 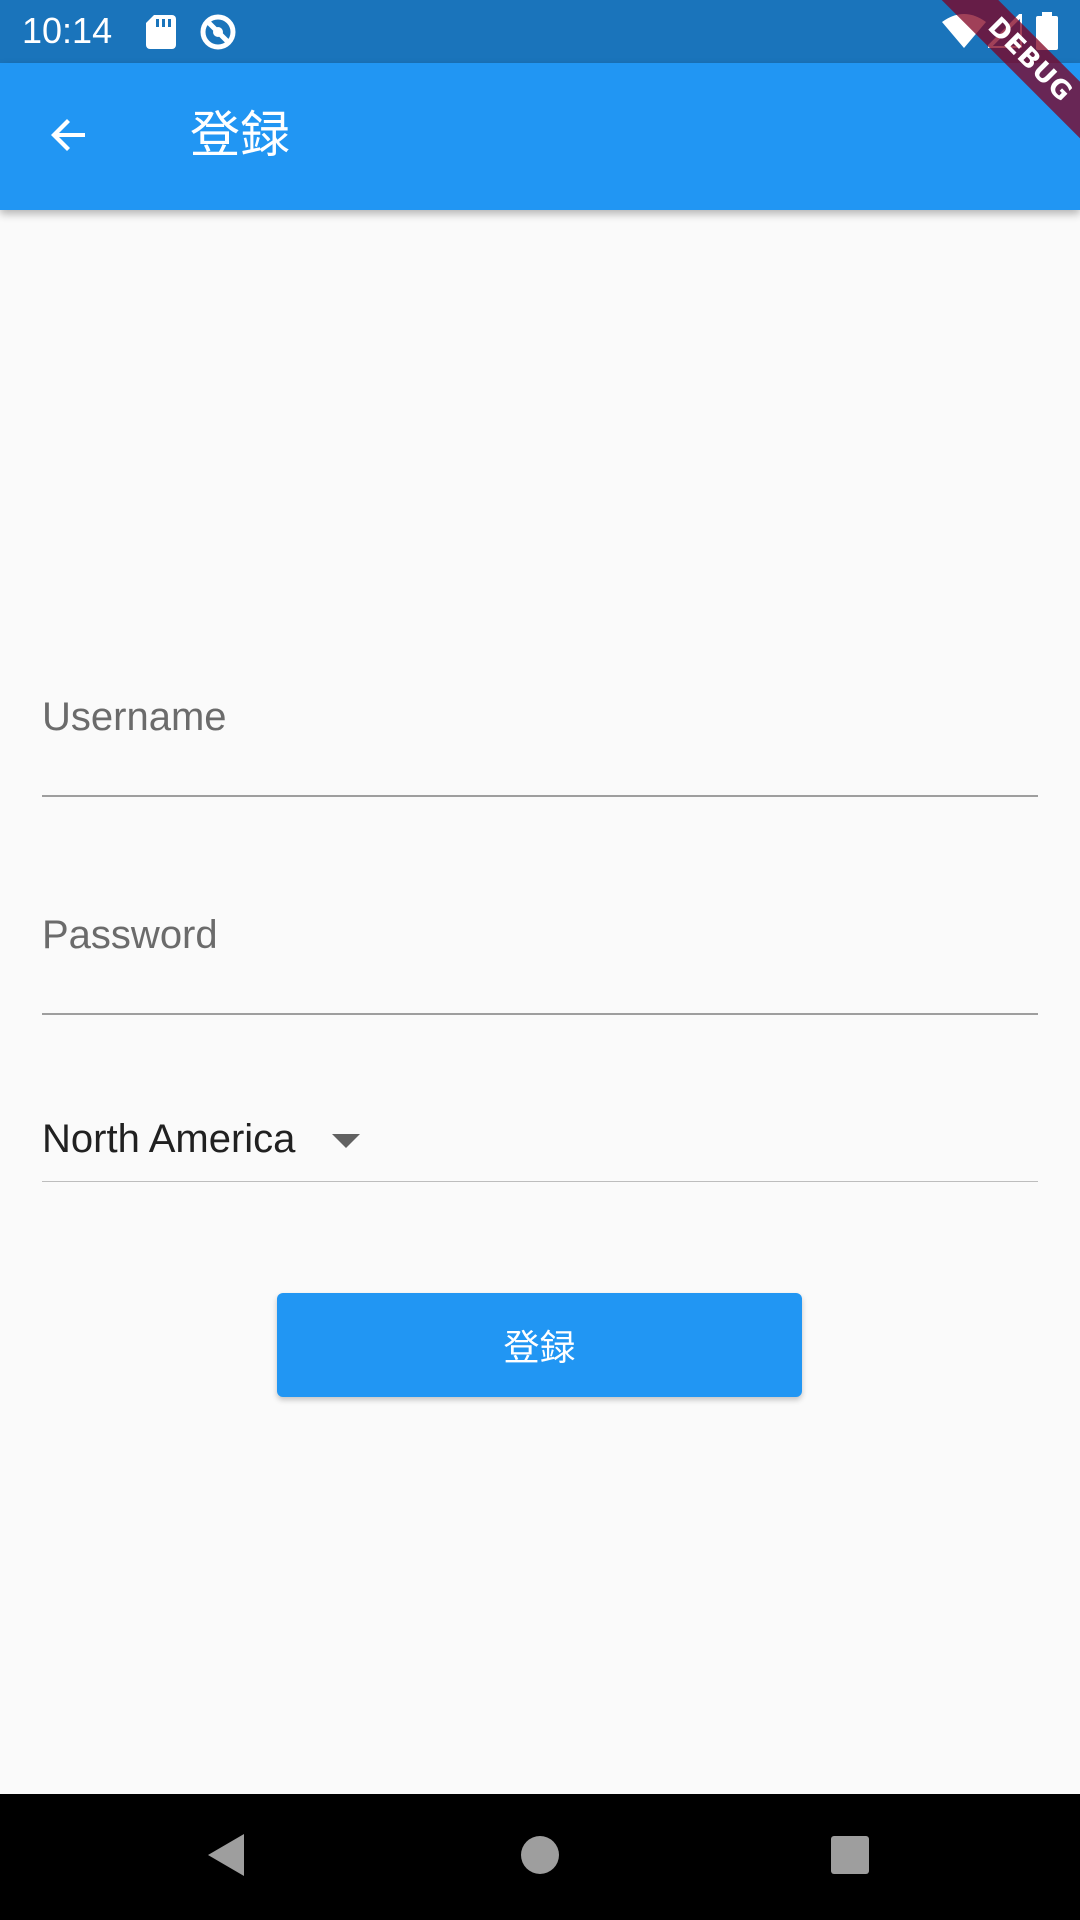 What do you see at coordinates (542, 942) in the screenshot?
I see `password-input` at bounding box center [542, 942].